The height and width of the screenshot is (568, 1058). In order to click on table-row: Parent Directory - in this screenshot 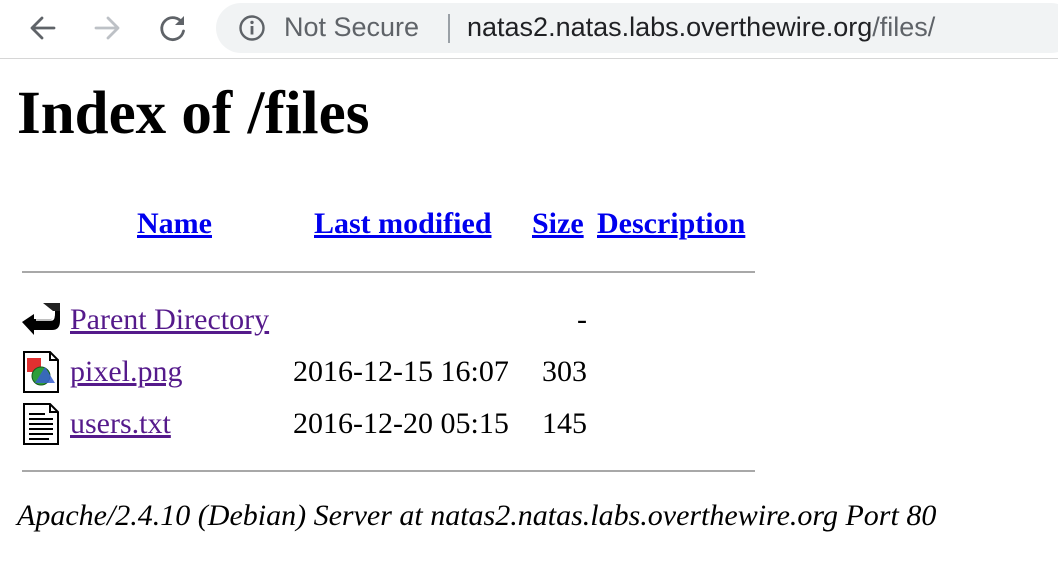, I will do `click(389, 325)`.